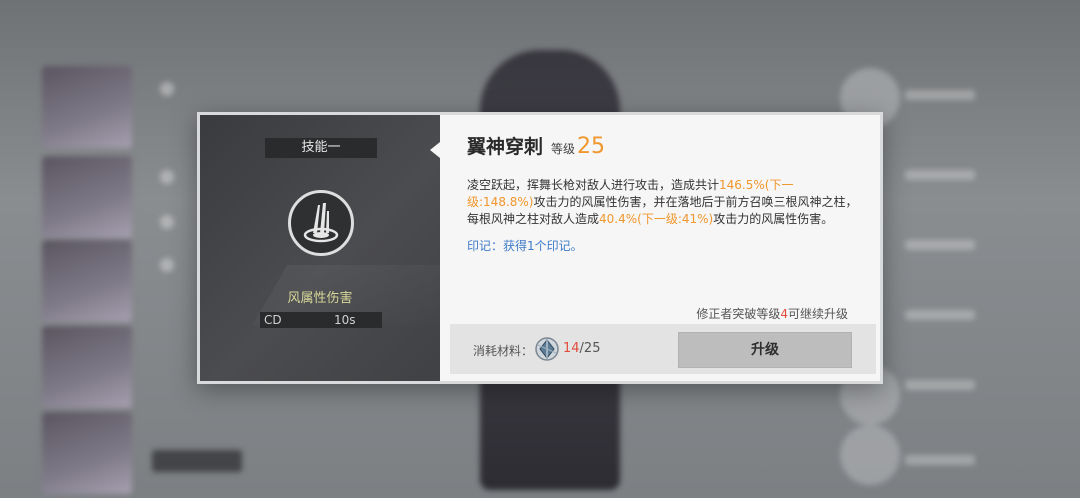 The height and width of the screenshot is (498, 1080). I want to click on note-level: 4, so click(784, 314).